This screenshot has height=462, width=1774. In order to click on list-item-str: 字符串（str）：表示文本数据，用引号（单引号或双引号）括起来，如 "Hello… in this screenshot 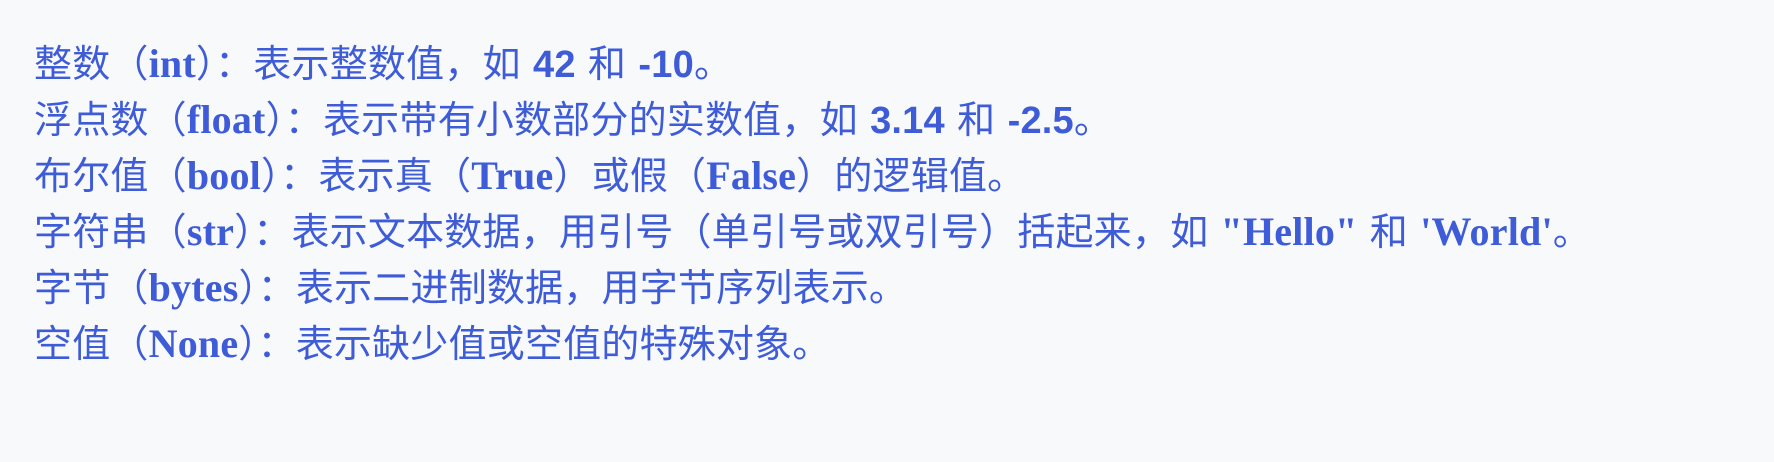, I will do `click(894, 232)`.